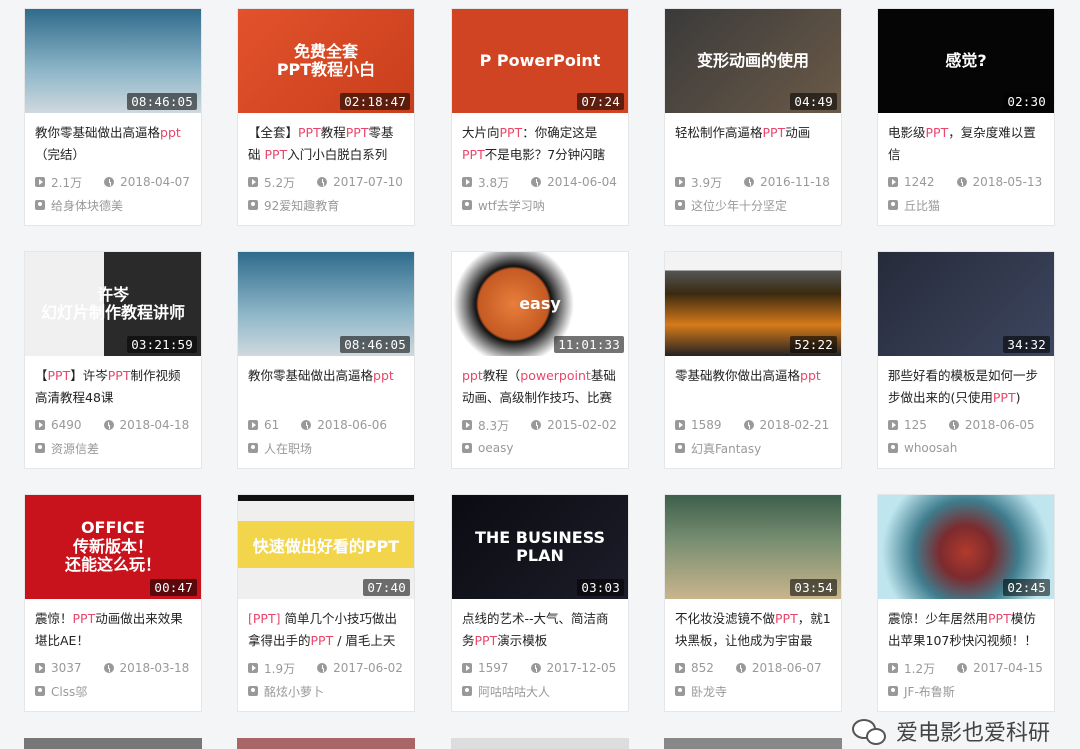 The width and height of the screenshot is (1080, 749). Describe the element at coordinates (113, 630) in the screenshot. I see `video-title: 震惊！PPT动画做出来效果堪比AE！` at that location.